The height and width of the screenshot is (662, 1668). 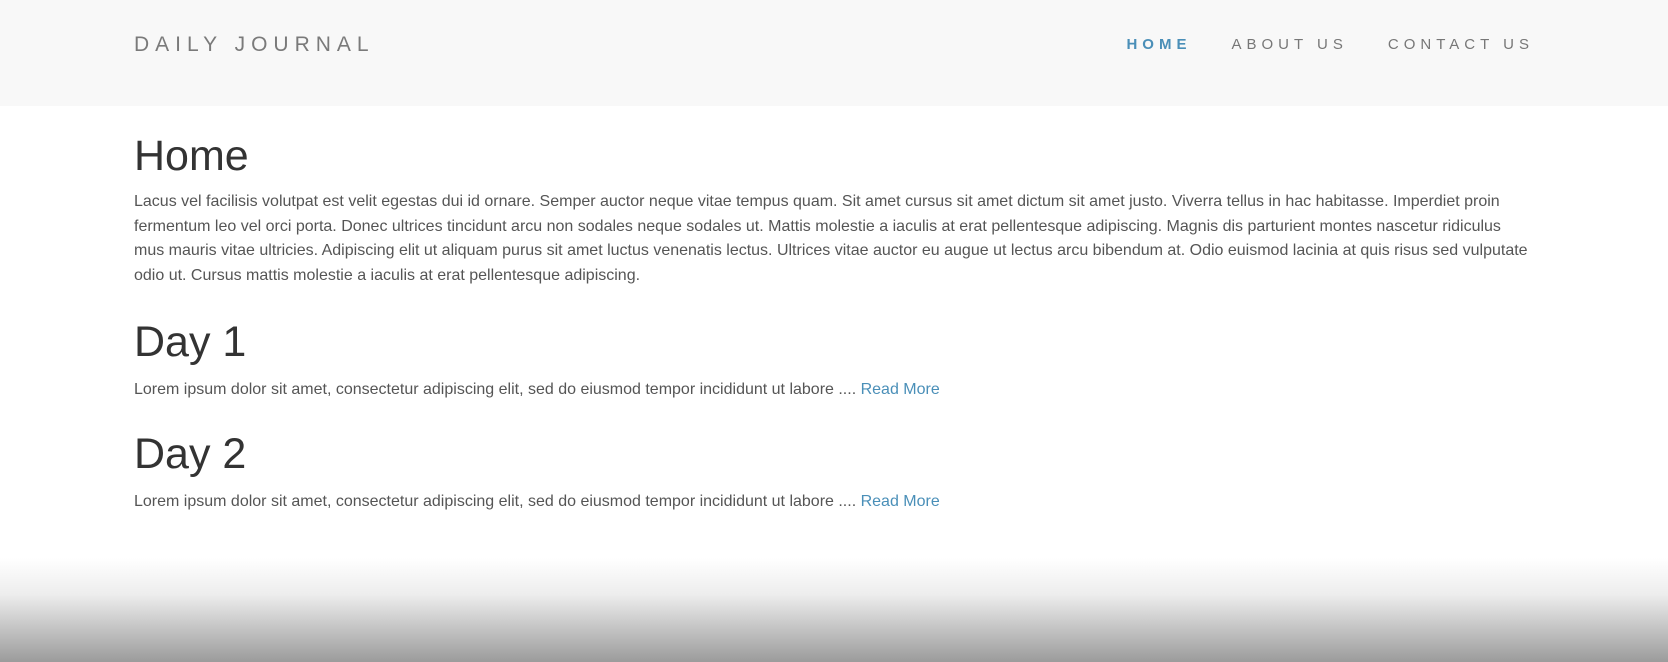 I want to click on nav-link-home: HOME, so click(x=1158, y=44).